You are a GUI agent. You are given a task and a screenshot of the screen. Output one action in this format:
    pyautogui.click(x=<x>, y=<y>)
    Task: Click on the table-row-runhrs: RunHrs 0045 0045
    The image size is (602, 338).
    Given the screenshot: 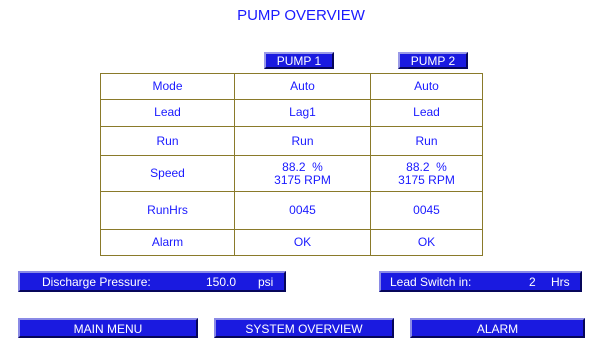 What is the action you would take?
    pyautogui.click(x=291, y=211)
    